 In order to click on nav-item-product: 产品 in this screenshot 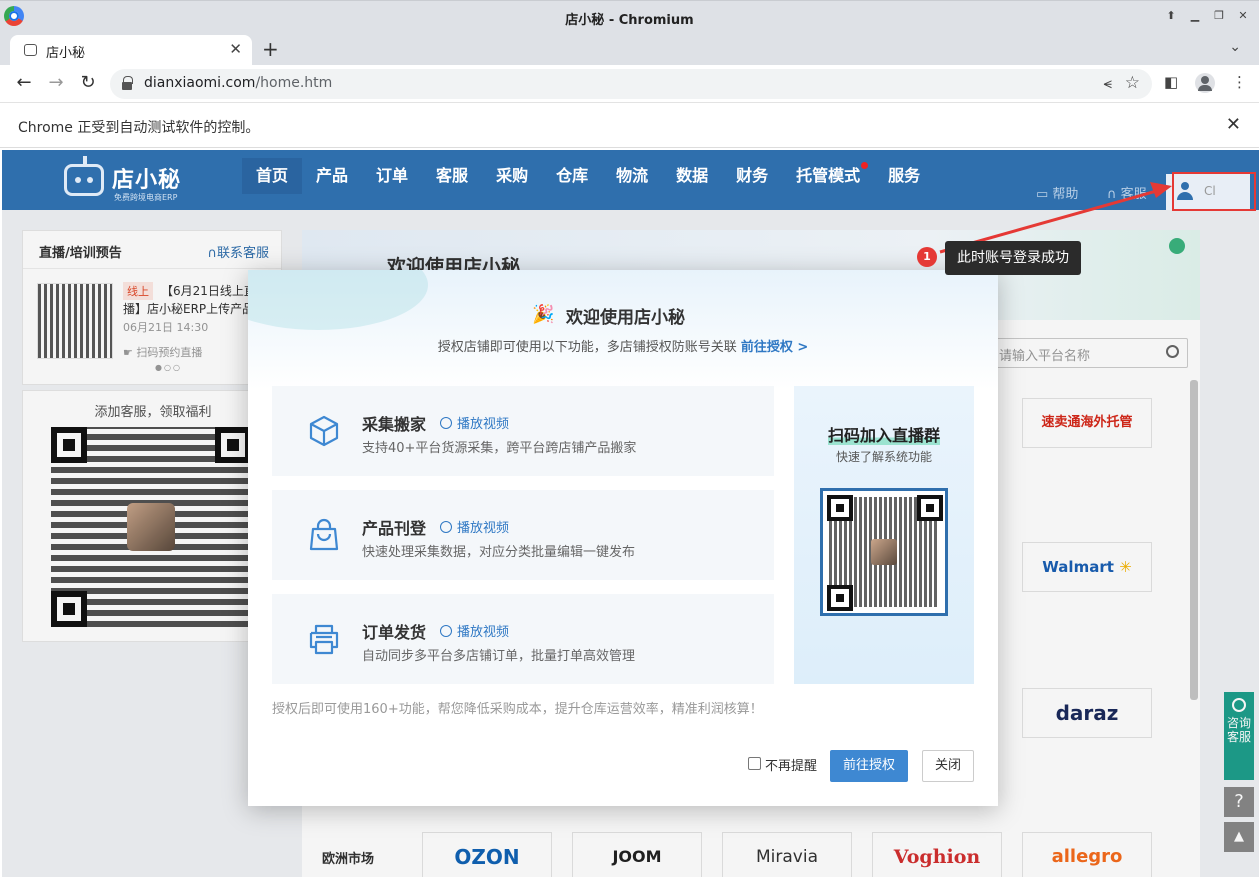, I will do `click(332, 176)`.